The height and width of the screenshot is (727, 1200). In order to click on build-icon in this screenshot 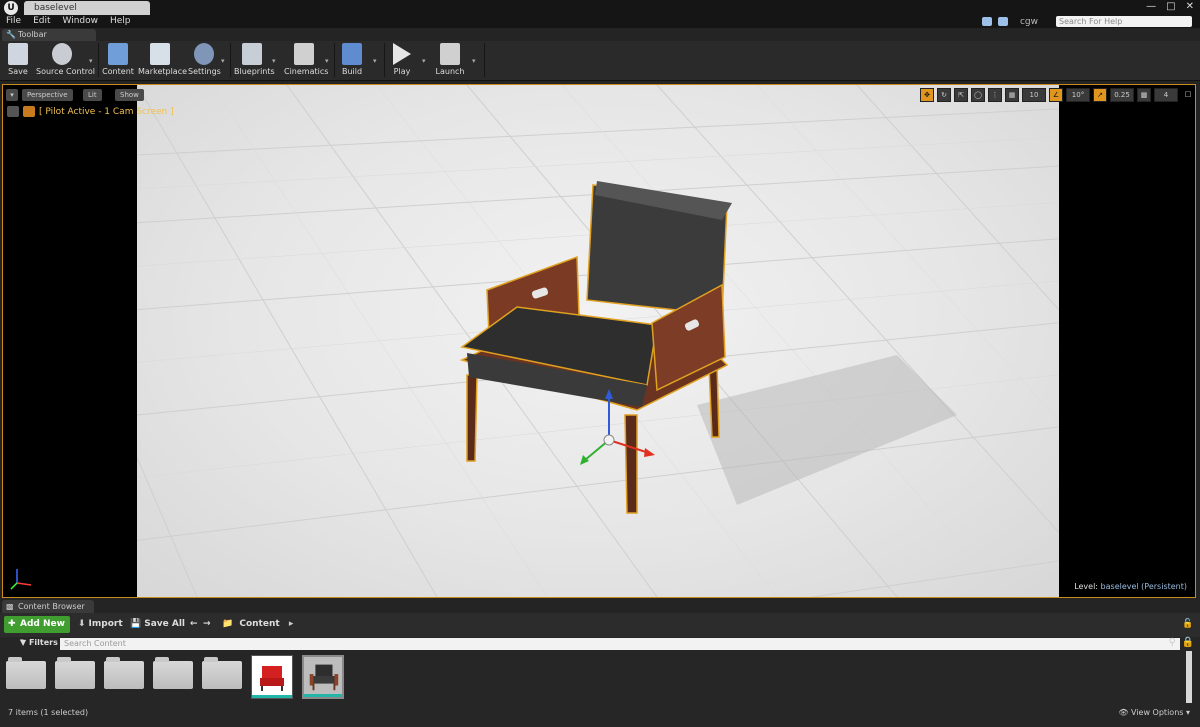, I will do `click(352, 54)`.